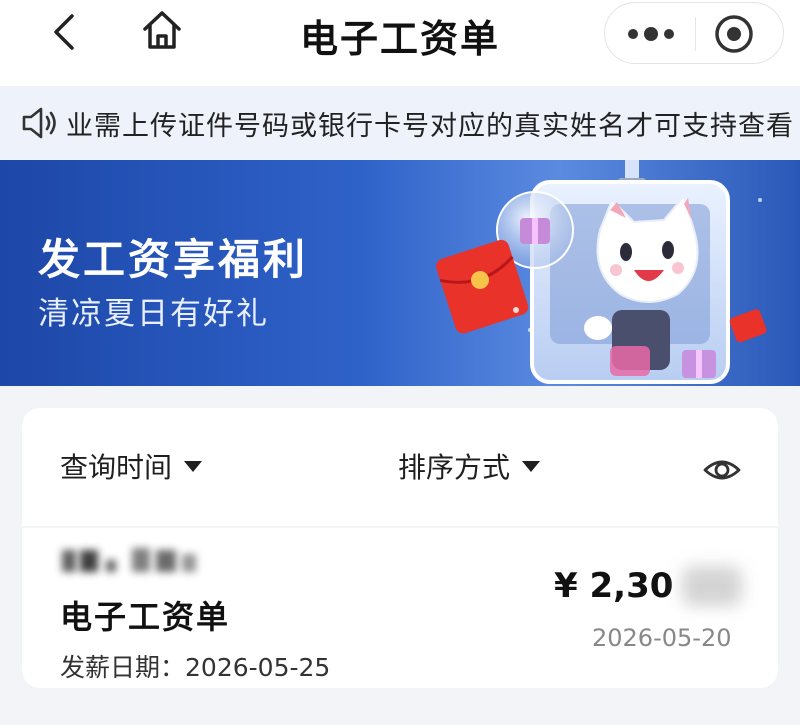 This screenshot has width=800, height=725. Describe the element at coordinates (454, 467) in the screenshot. I see `sort-order-label: 排序方式` at that location.